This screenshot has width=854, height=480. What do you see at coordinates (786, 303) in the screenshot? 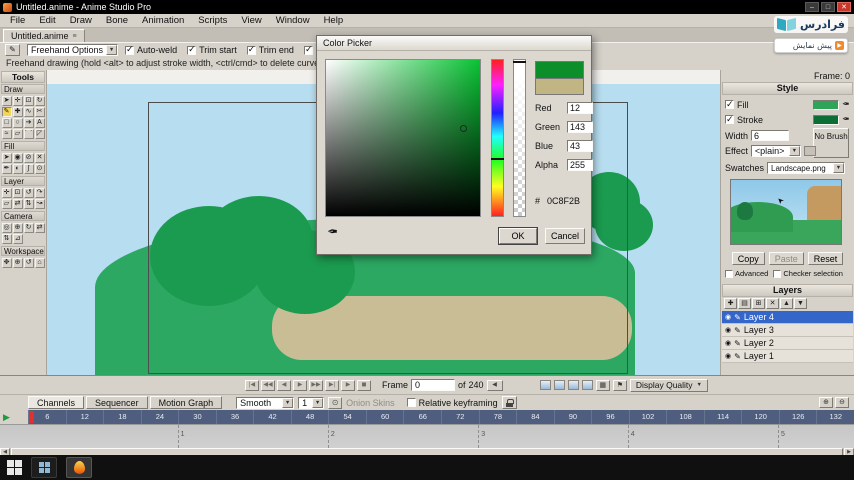
I see `move-layer-up-button: ▲` at bounding box center [786, 303].